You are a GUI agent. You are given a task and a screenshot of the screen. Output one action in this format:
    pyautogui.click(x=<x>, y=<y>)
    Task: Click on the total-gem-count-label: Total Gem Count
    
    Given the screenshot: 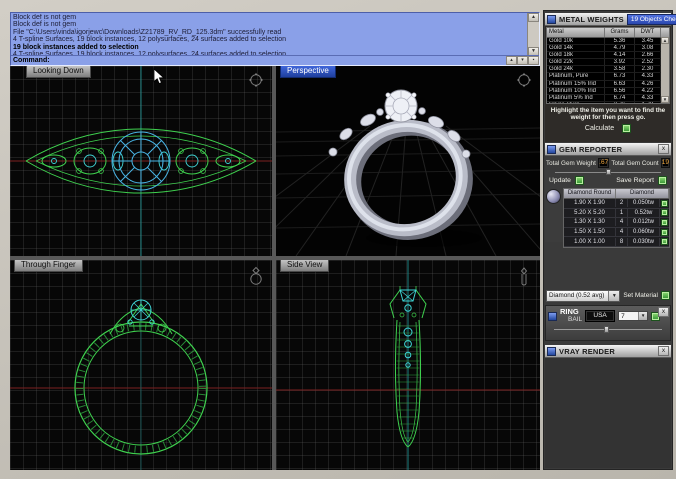 What is the action you would take?
    pyautogui.click(x=635, y=163)
    